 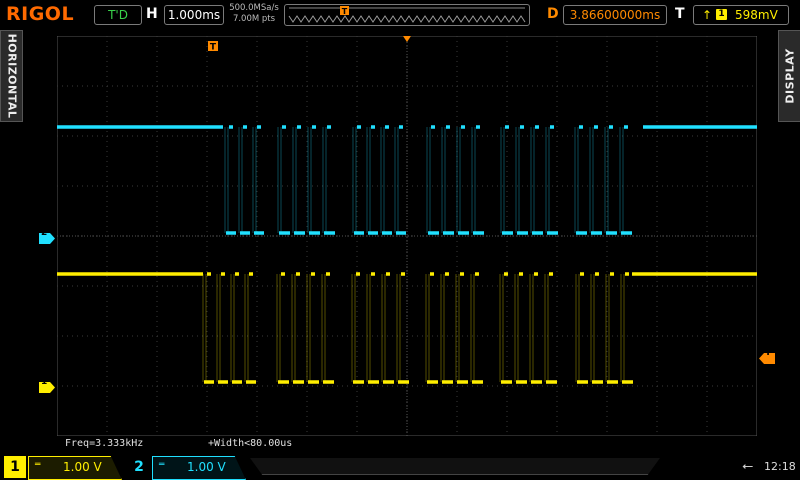 What do you see at coordinates (254, 19) in the screenshot?
I see `memory-depth: 7.00M pts` at bounding box center [254, 19].